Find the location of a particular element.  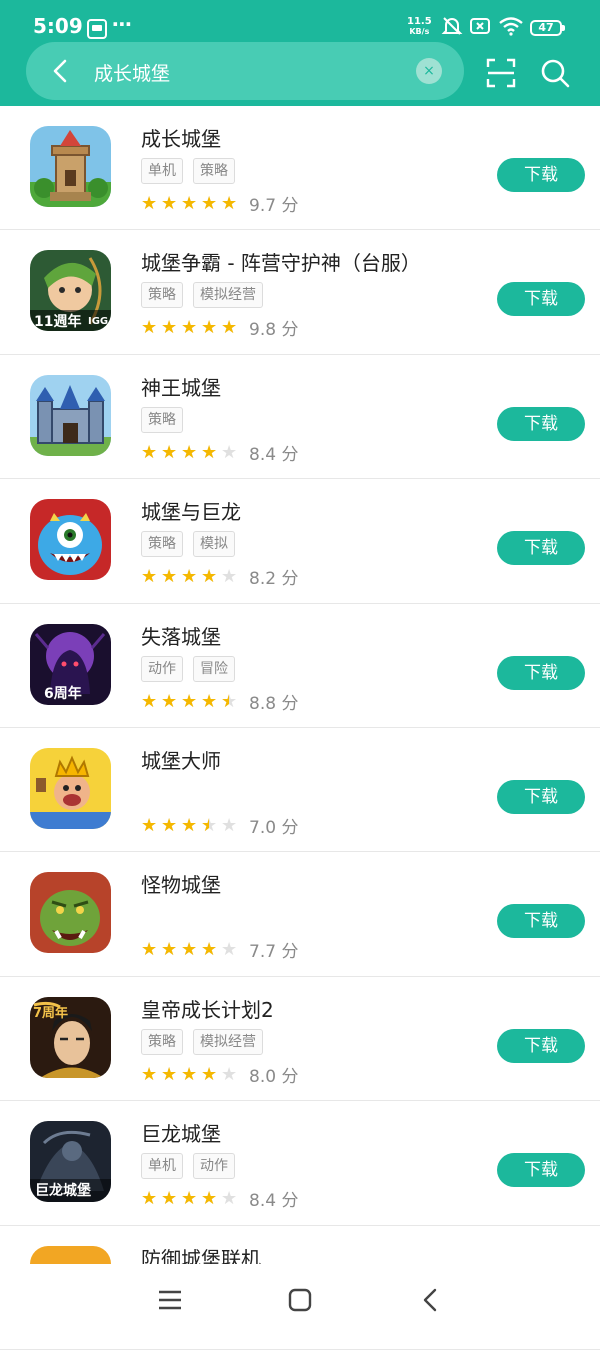

app-name: 城堡大师 is located at coordinates (181, 759).